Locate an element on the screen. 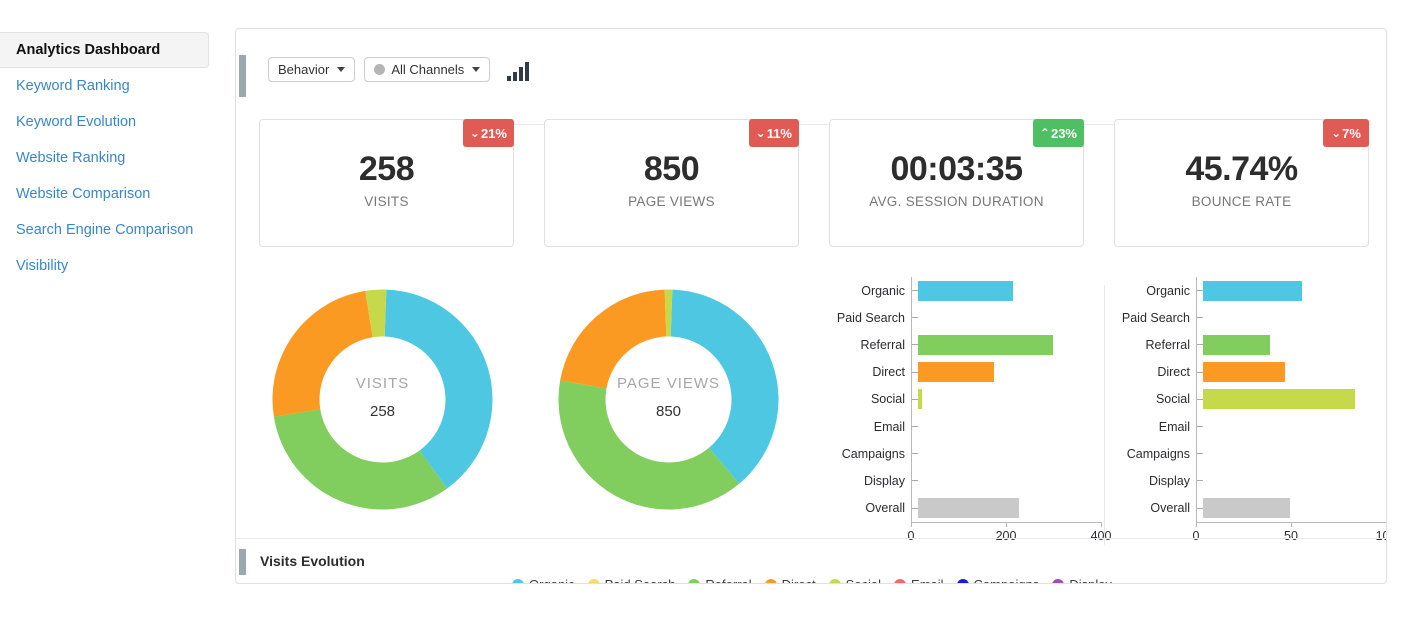 The height and width of the screenshot is (622, 1401). sidebar-item-keyword-evolution: Keyword Evolution is located at coordinates (105, 122).